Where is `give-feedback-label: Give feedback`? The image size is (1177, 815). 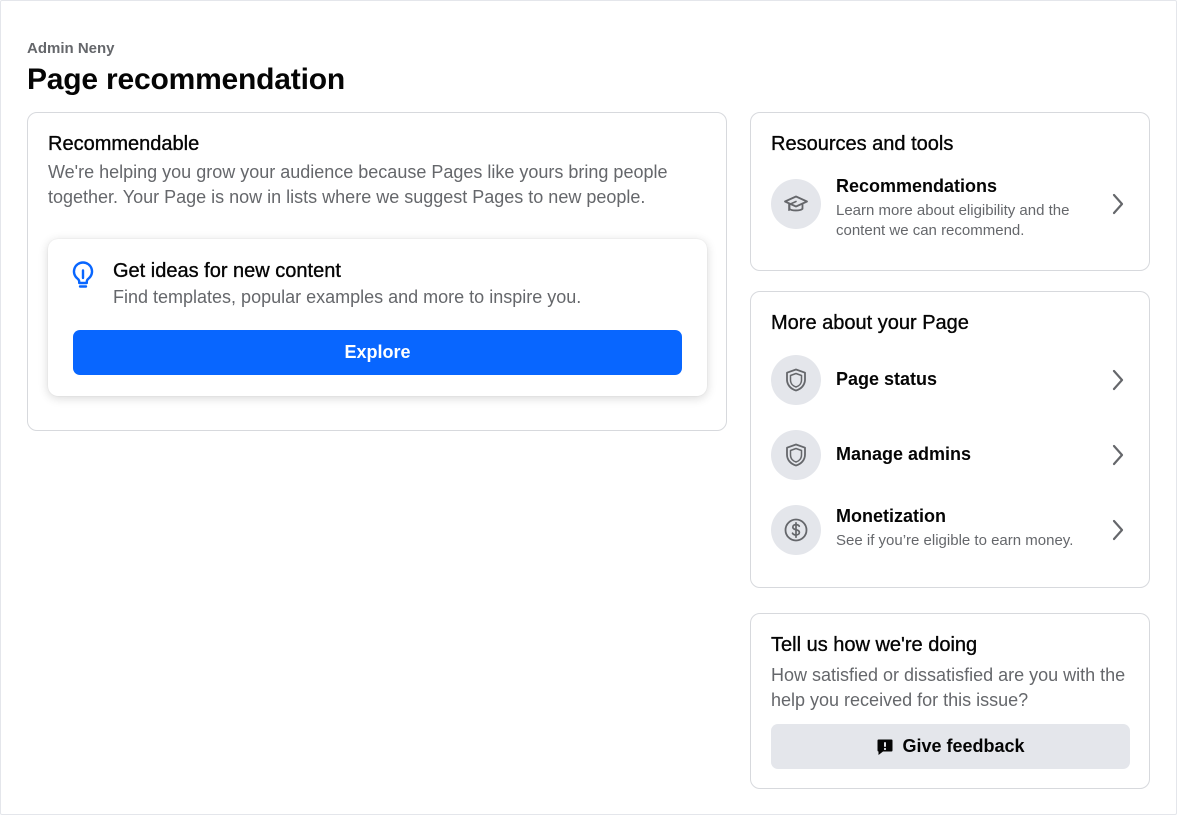 give-feedback-label: Give feedback is located at coordinates (963, 746).